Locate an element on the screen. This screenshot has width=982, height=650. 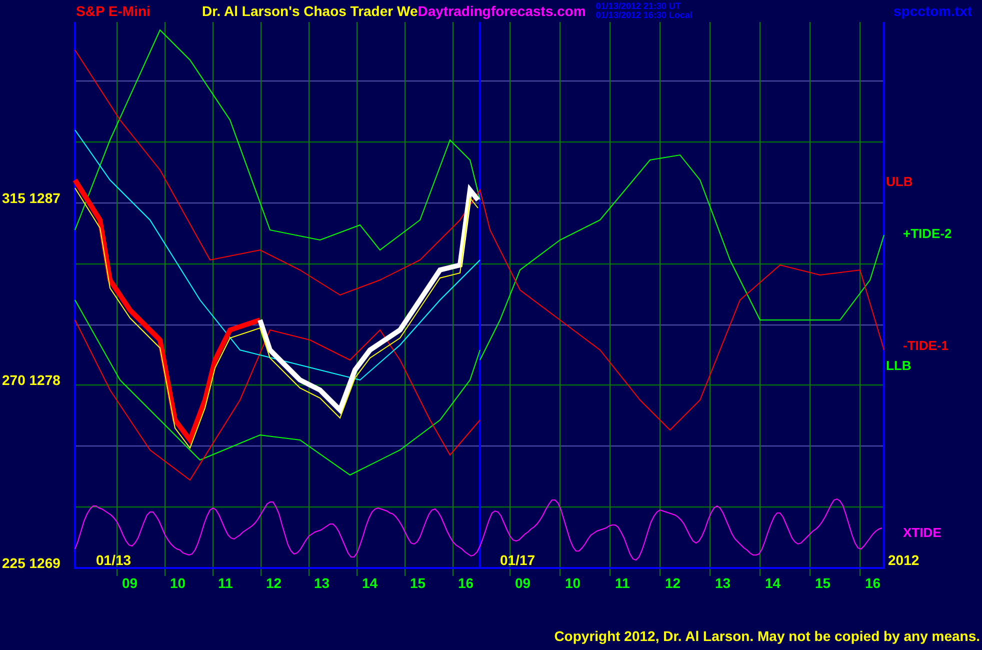
series-label: ULB is located at coordinates (899, 181).